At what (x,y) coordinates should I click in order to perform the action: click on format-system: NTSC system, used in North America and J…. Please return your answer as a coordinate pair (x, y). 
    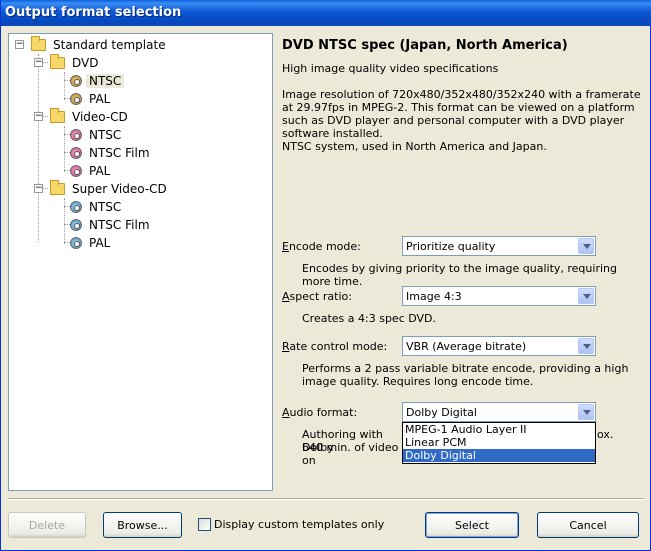
    Looking at the image, I should click on (414, 146).